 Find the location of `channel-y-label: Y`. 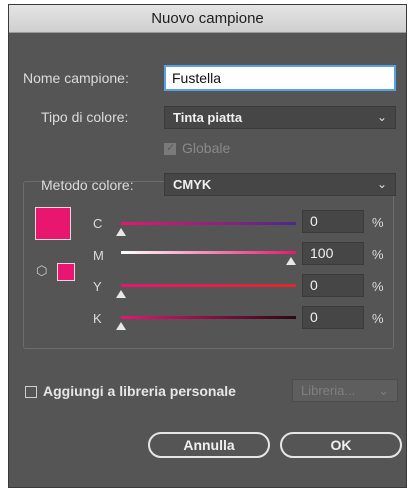

channel-y-label: Y is located at coordinates (97, 286).